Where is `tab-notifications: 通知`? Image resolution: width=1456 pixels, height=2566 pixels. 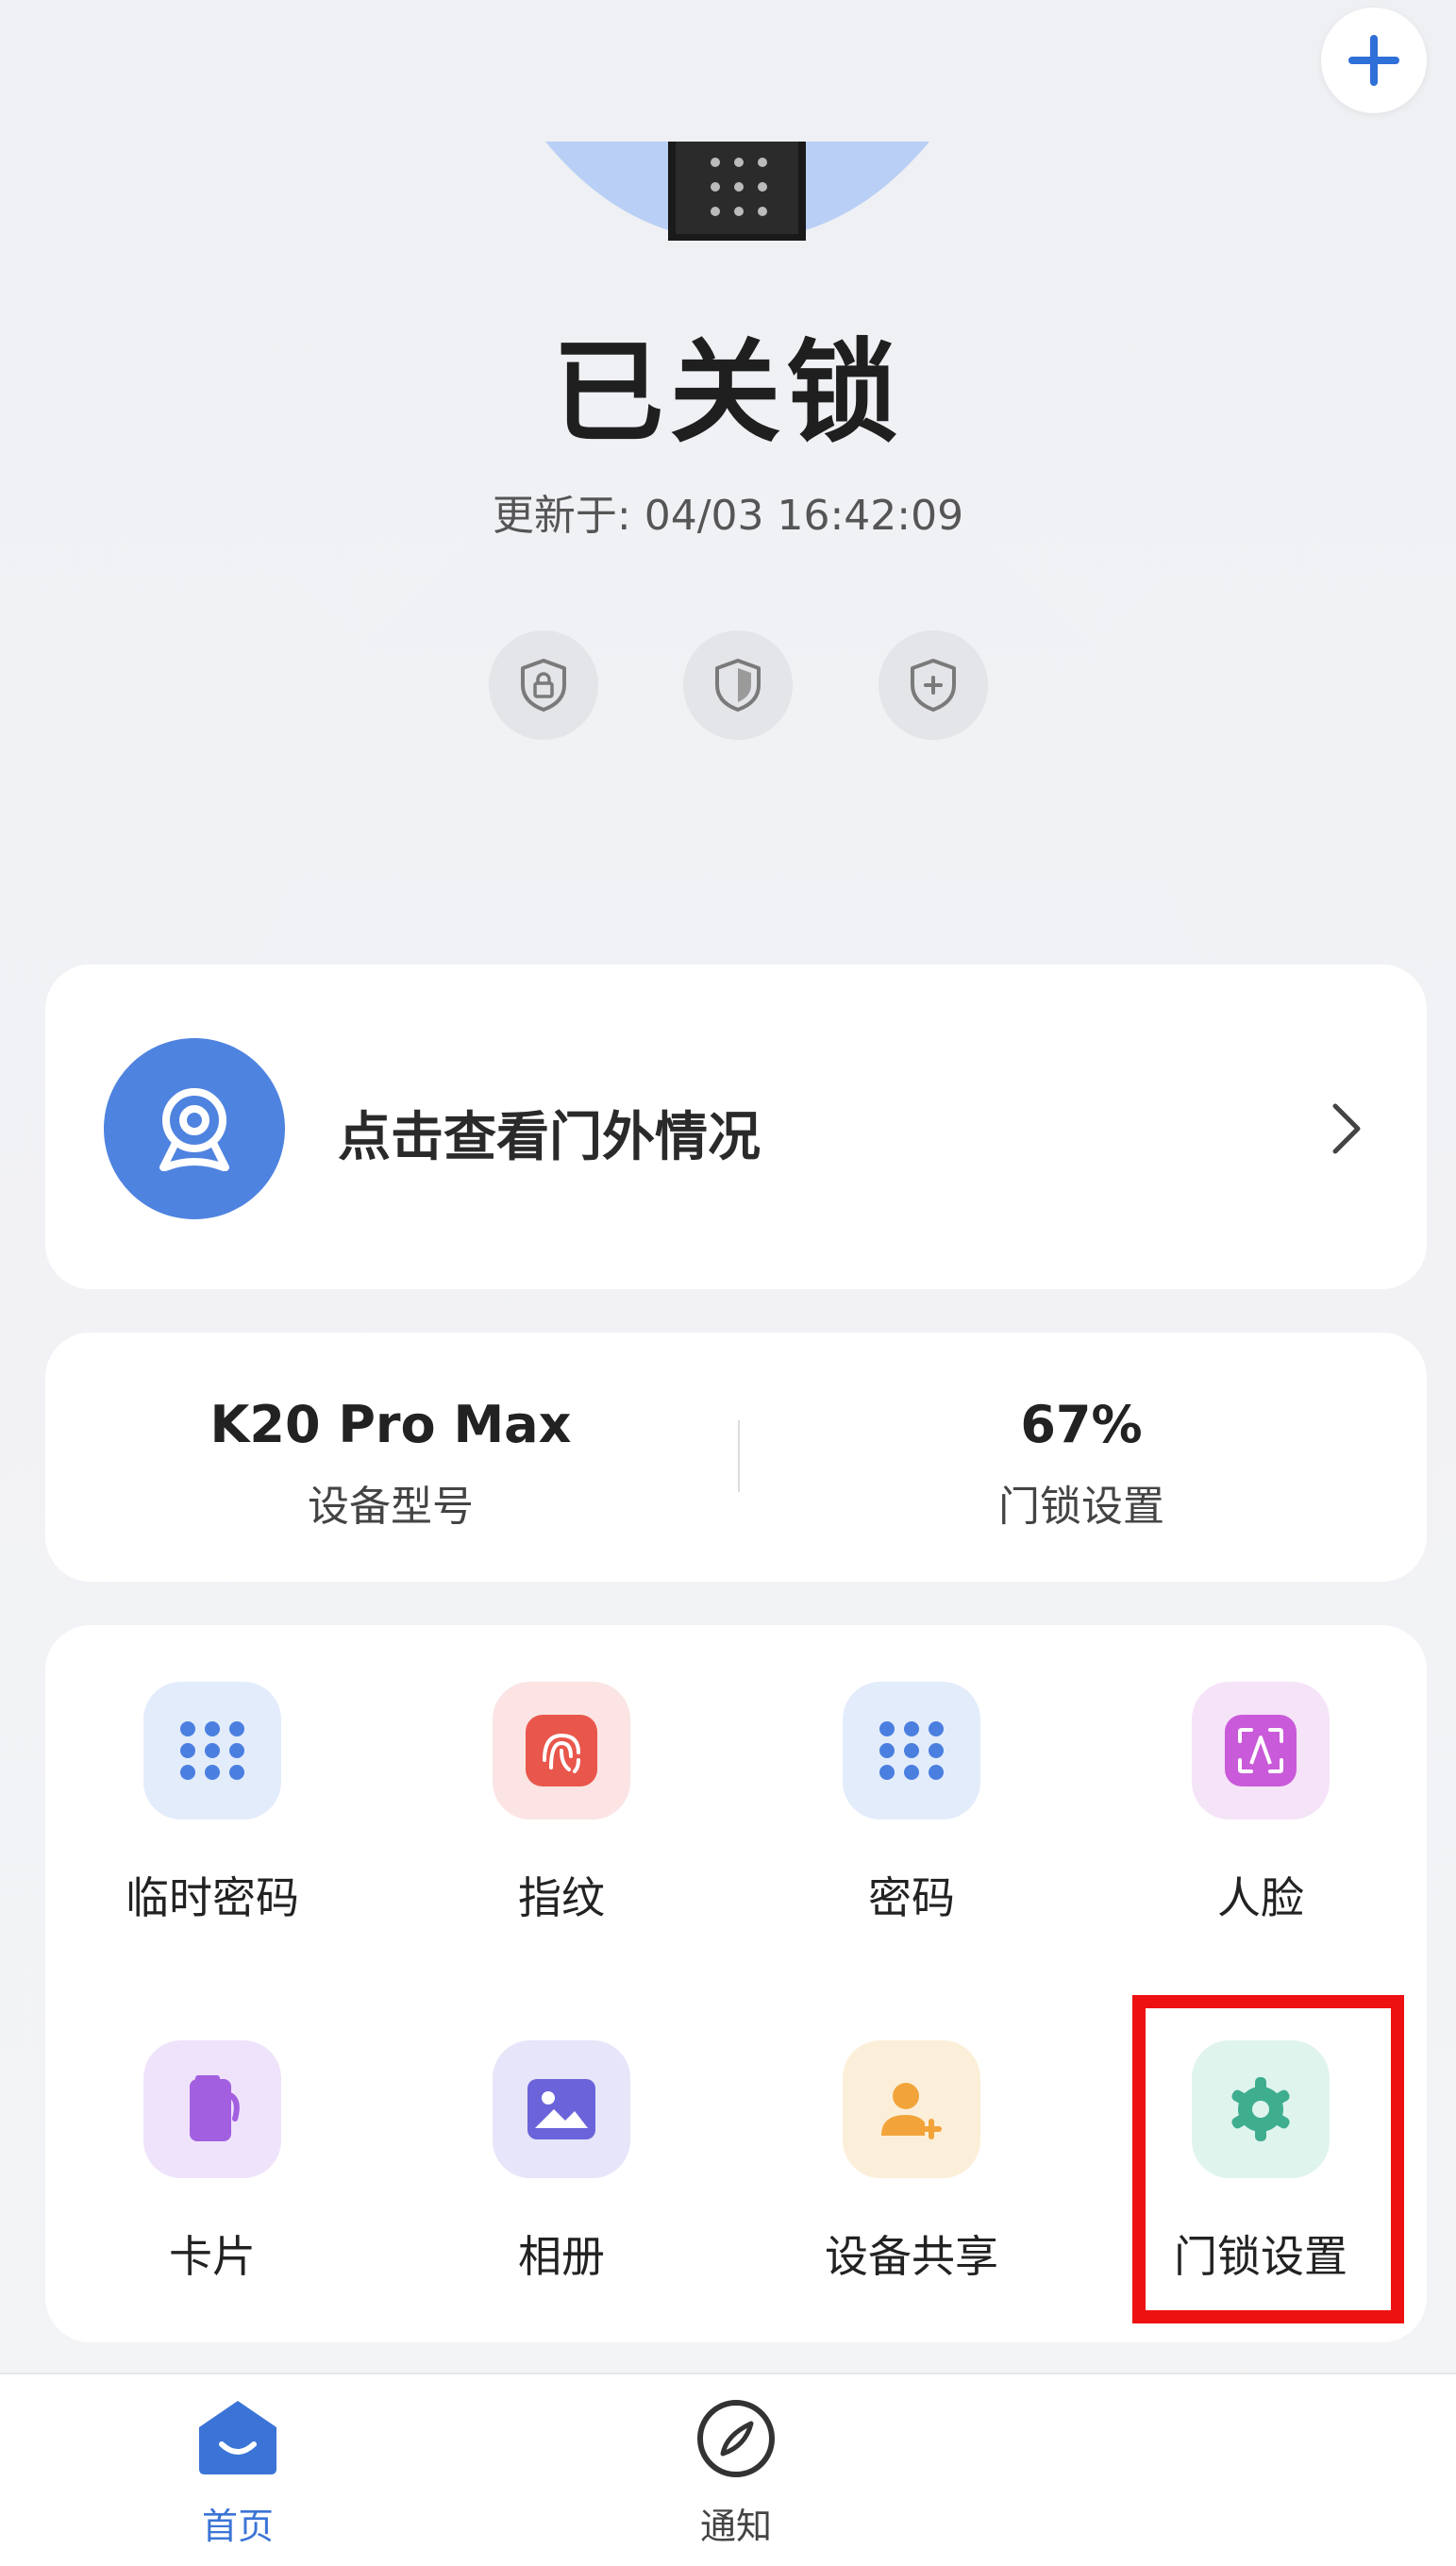 tab-notifications: 通知 is located at coordinates (736, 2473).